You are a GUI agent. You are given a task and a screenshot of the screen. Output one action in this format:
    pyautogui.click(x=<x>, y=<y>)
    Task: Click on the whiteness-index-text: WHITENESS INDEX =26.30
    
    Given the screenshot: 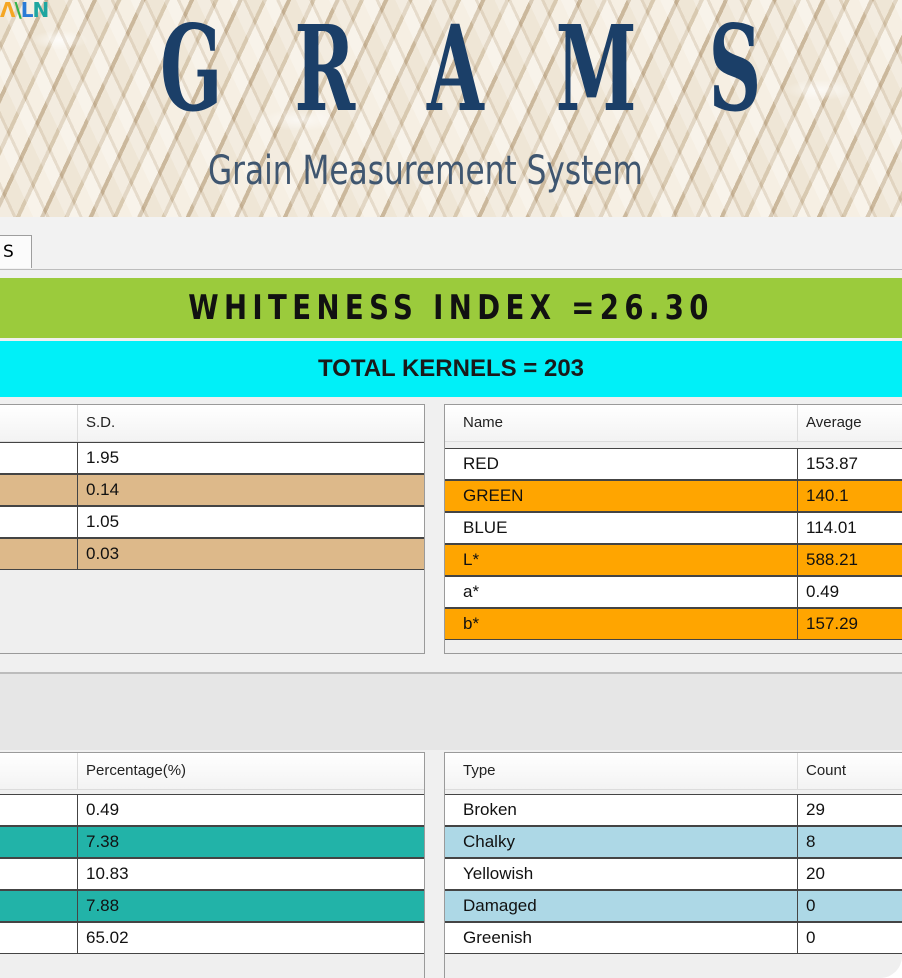 What is the action you would take?
    pyautogui.click(x=451, y=308)
    